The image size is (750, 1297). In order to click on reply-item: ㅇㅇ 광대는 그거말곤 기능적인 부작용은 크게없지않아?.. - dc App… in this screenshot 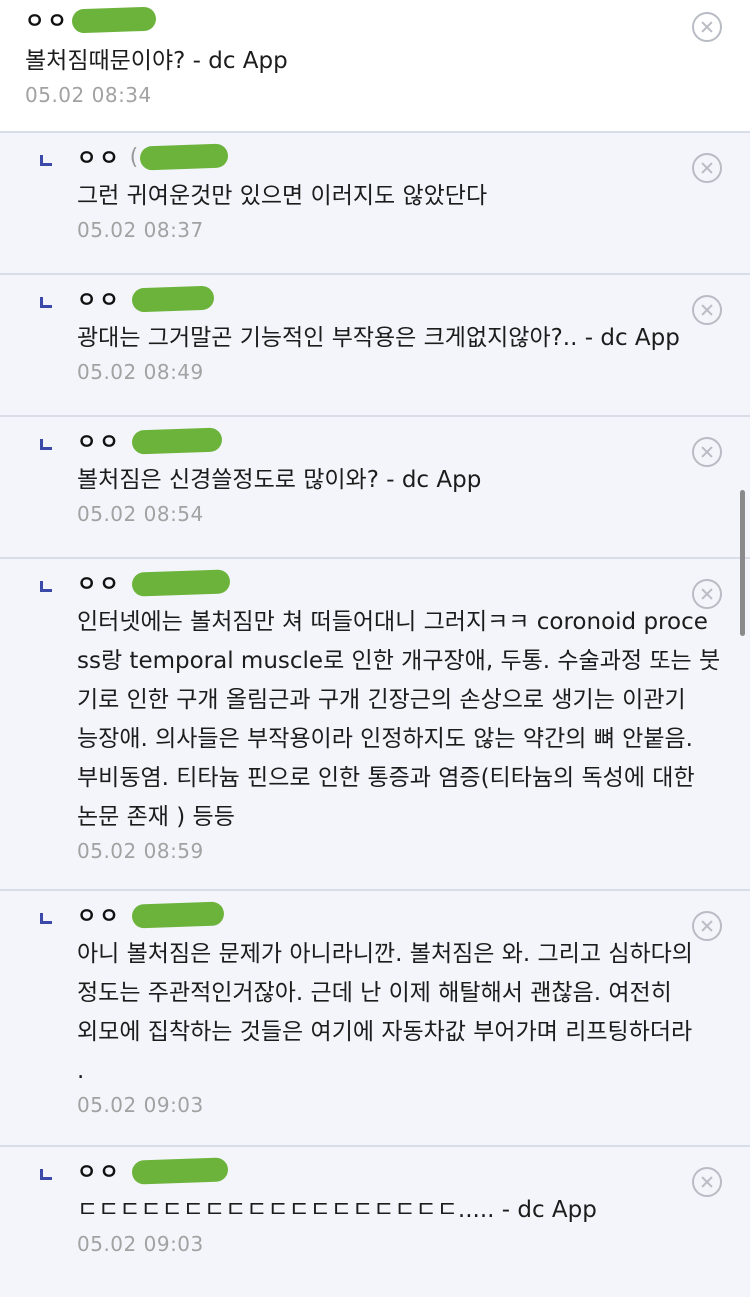, I will do `click(375, 346)`.